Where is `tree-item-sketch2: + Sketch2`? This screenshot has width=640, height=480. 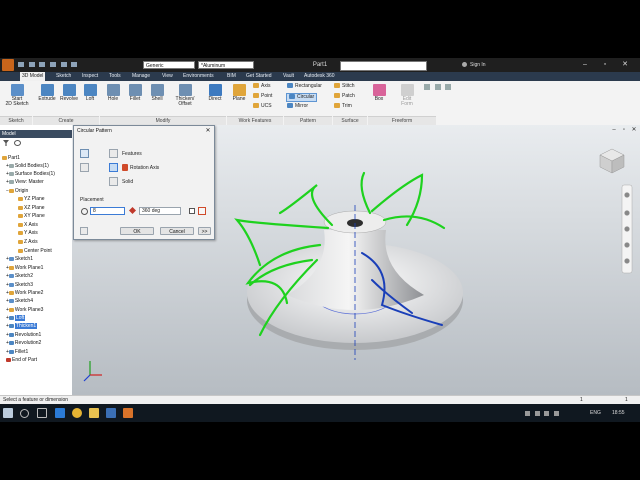
tree-item-sketch2: + Sketch2 is located at coordinates (19, 276).